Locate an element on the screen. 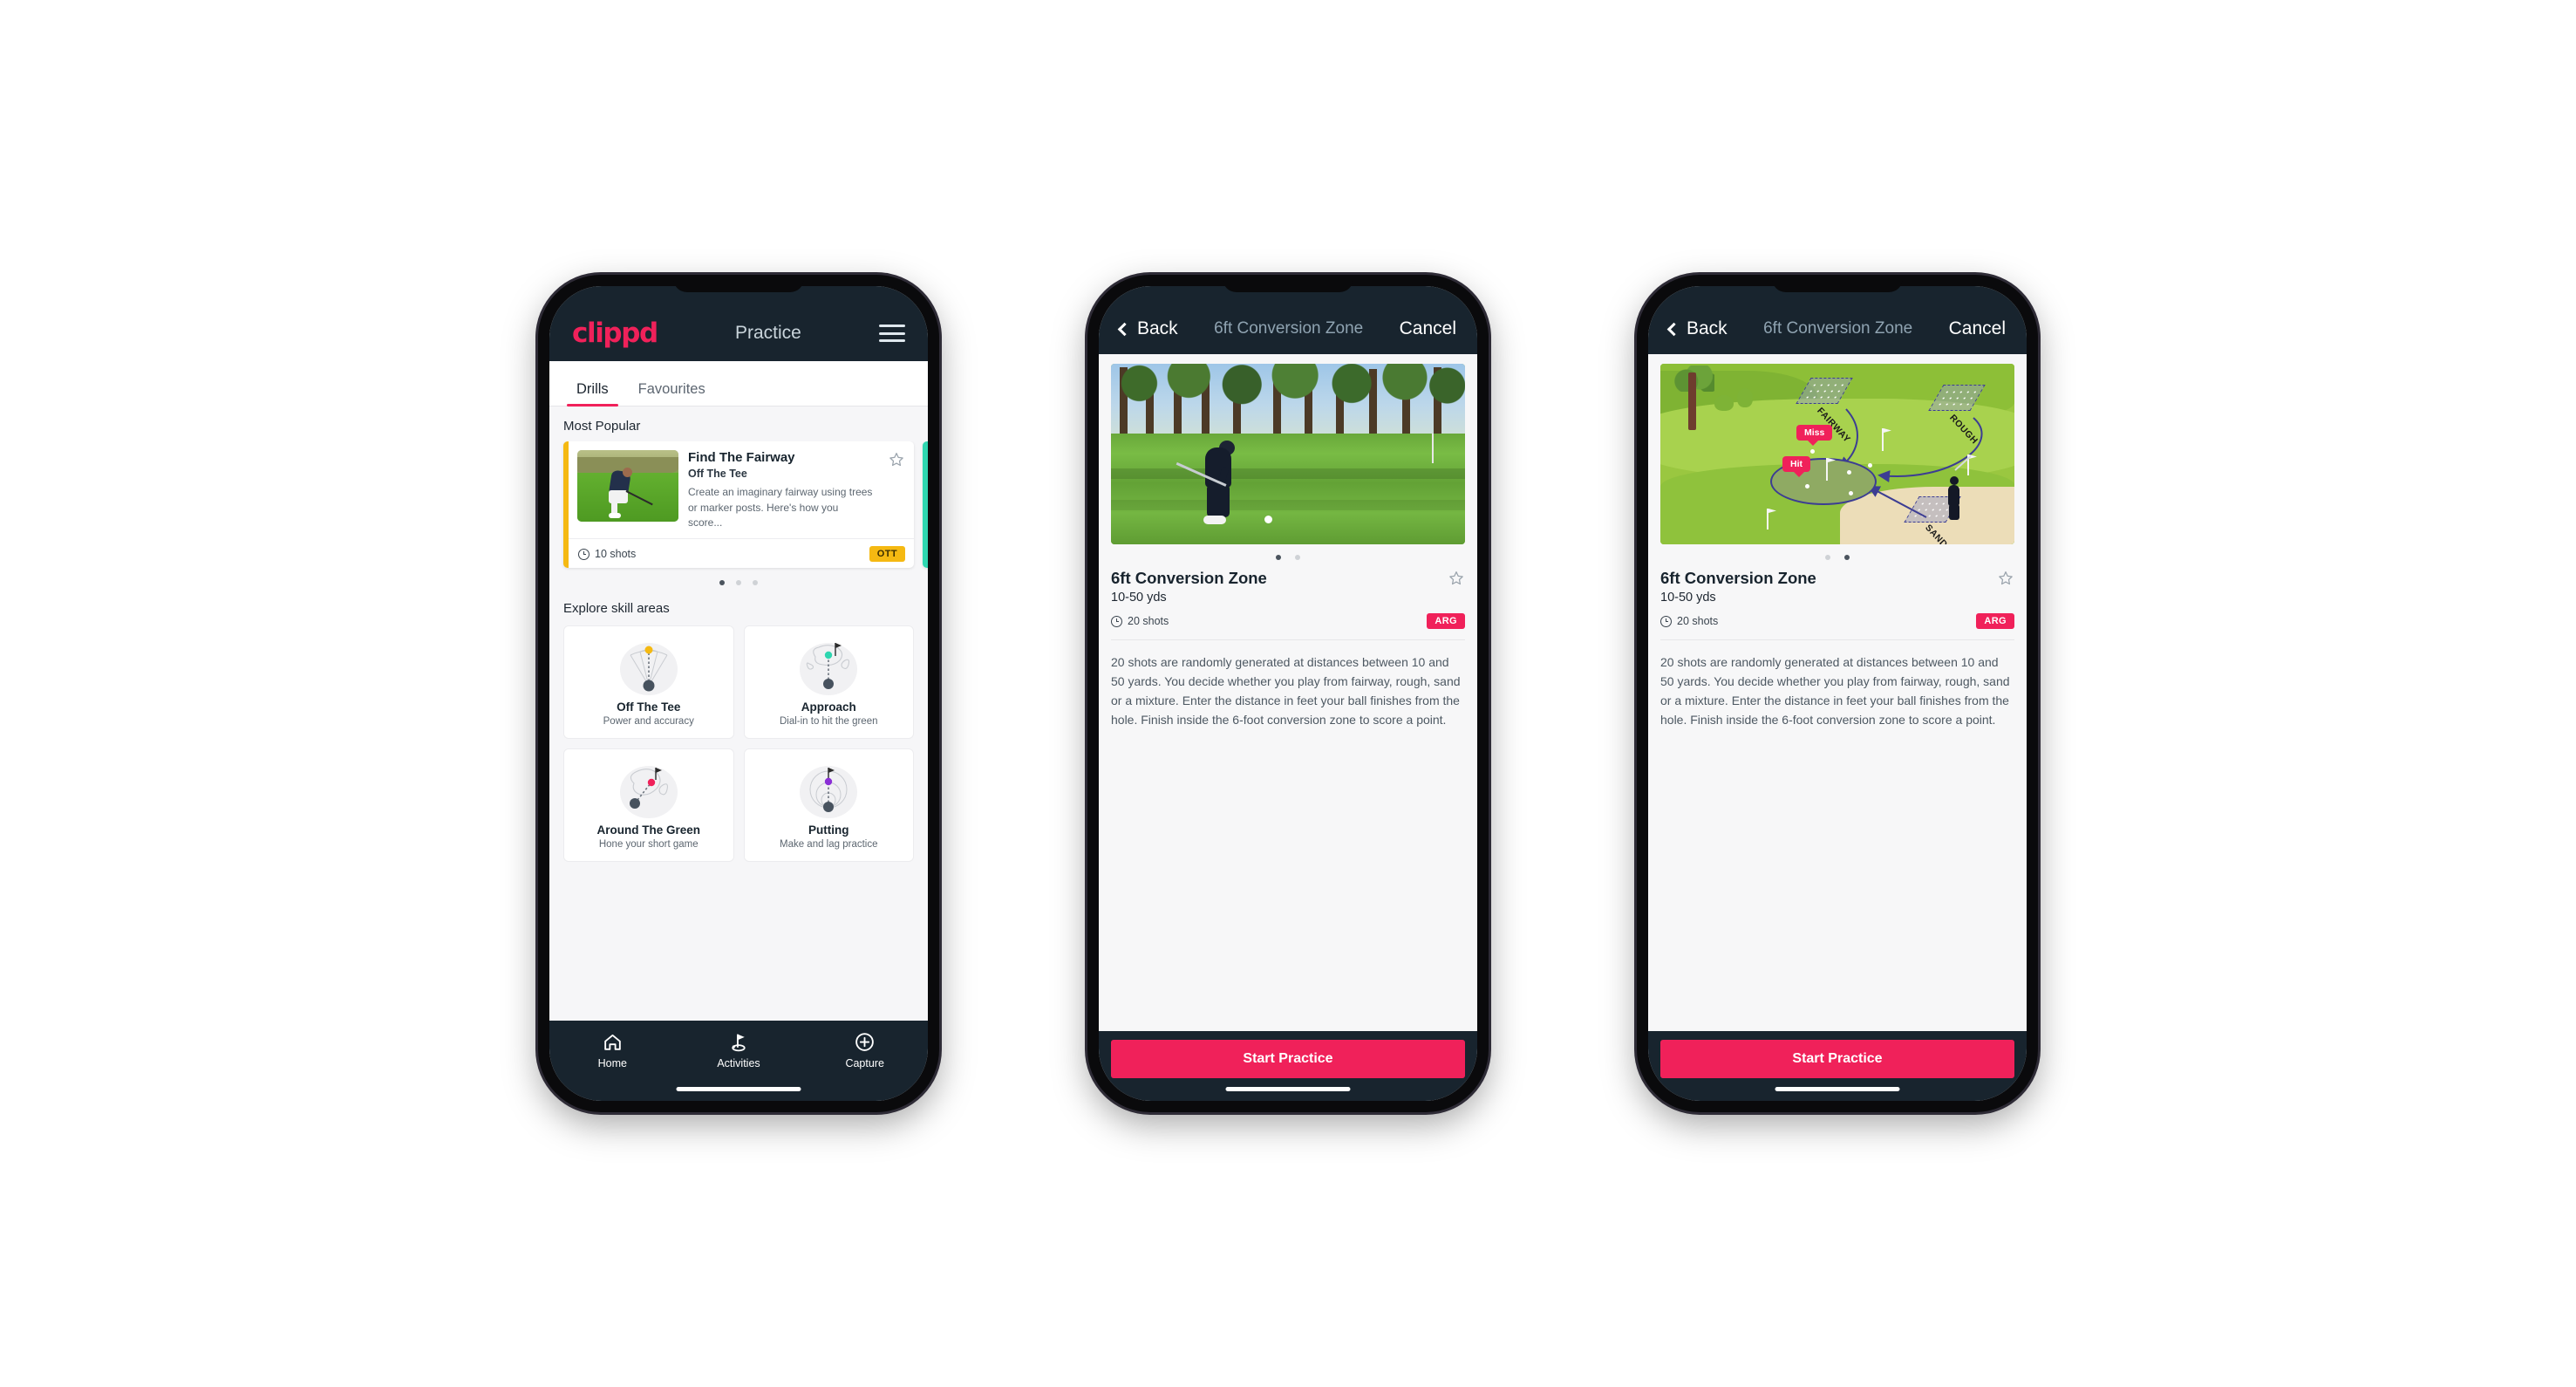 The image size is (2576, 1387). drill-shots-label: 10 shots is located at coordinates (616, 554).